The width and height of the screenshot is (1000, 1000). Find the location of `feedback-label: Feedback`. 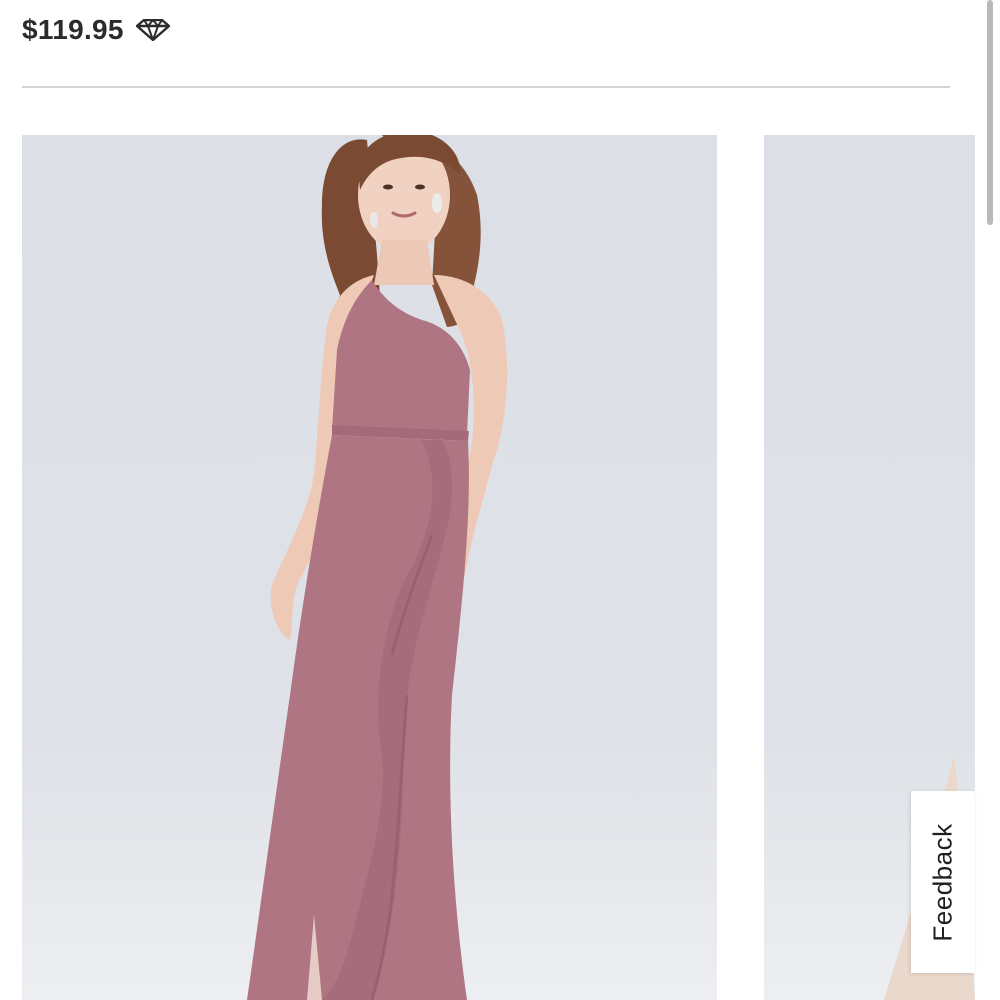

feedback-label: Feedback is located at coordinates (942, 882).